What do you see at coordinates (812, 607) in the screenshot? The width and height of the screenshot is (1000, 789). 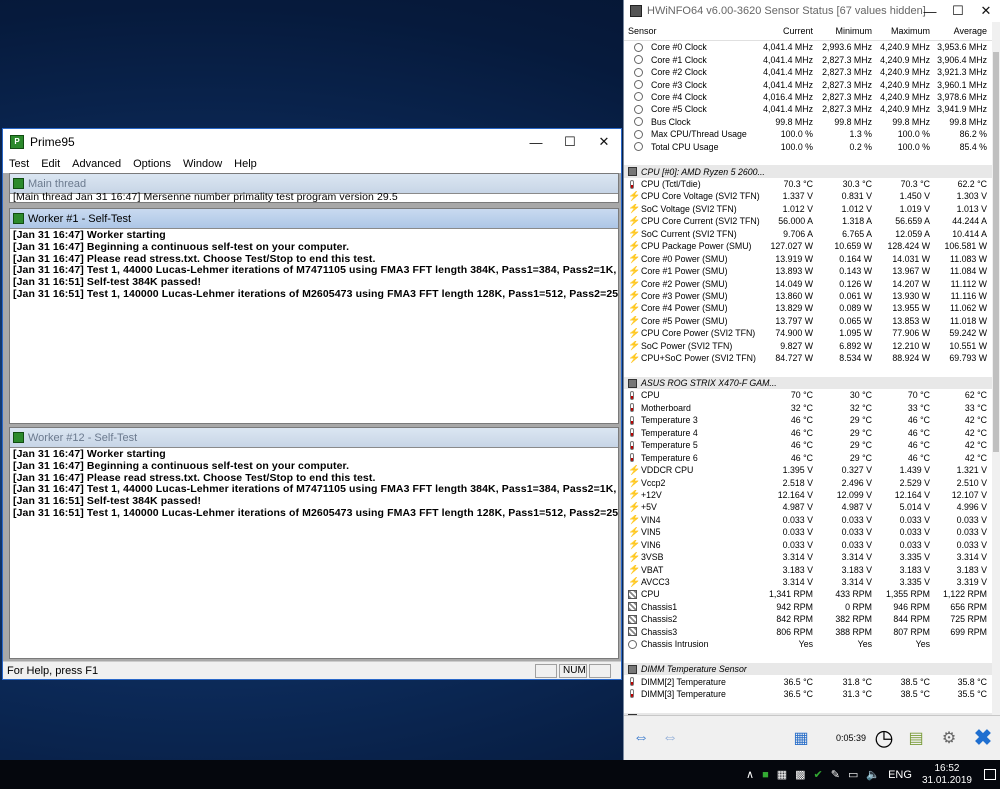 I see `sensor-row: Chassis1 942 RPM 0 RPM 946 RPM 656 RPM` at bounding box center [812, 607].